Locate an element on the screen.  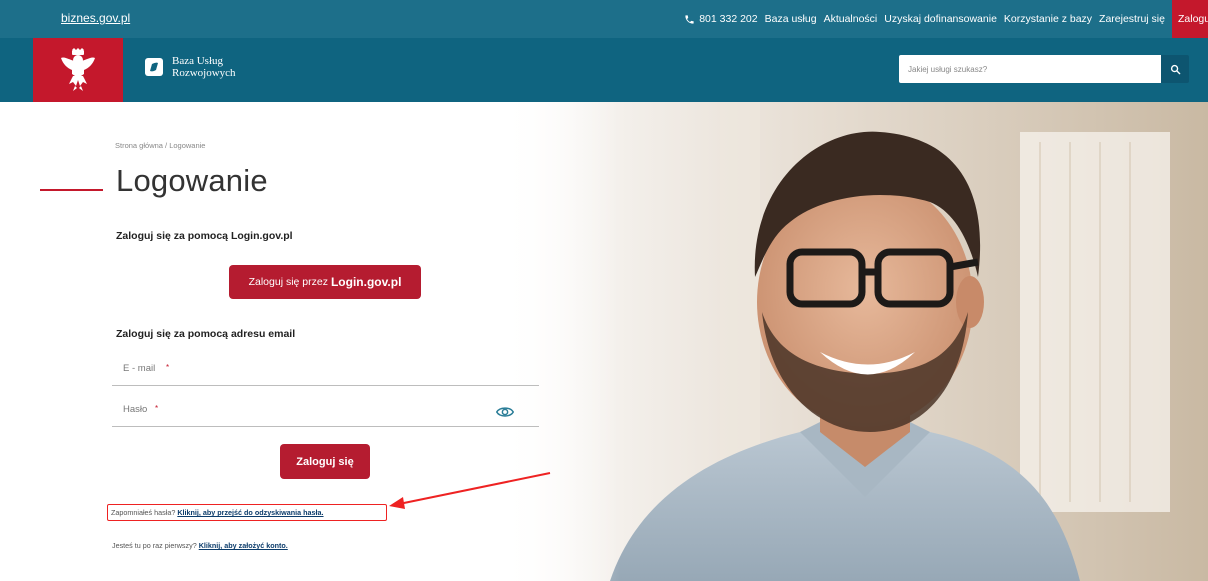
login-gov-button-prefix: Zaloguj się przez is located at coordinates (288, 282).